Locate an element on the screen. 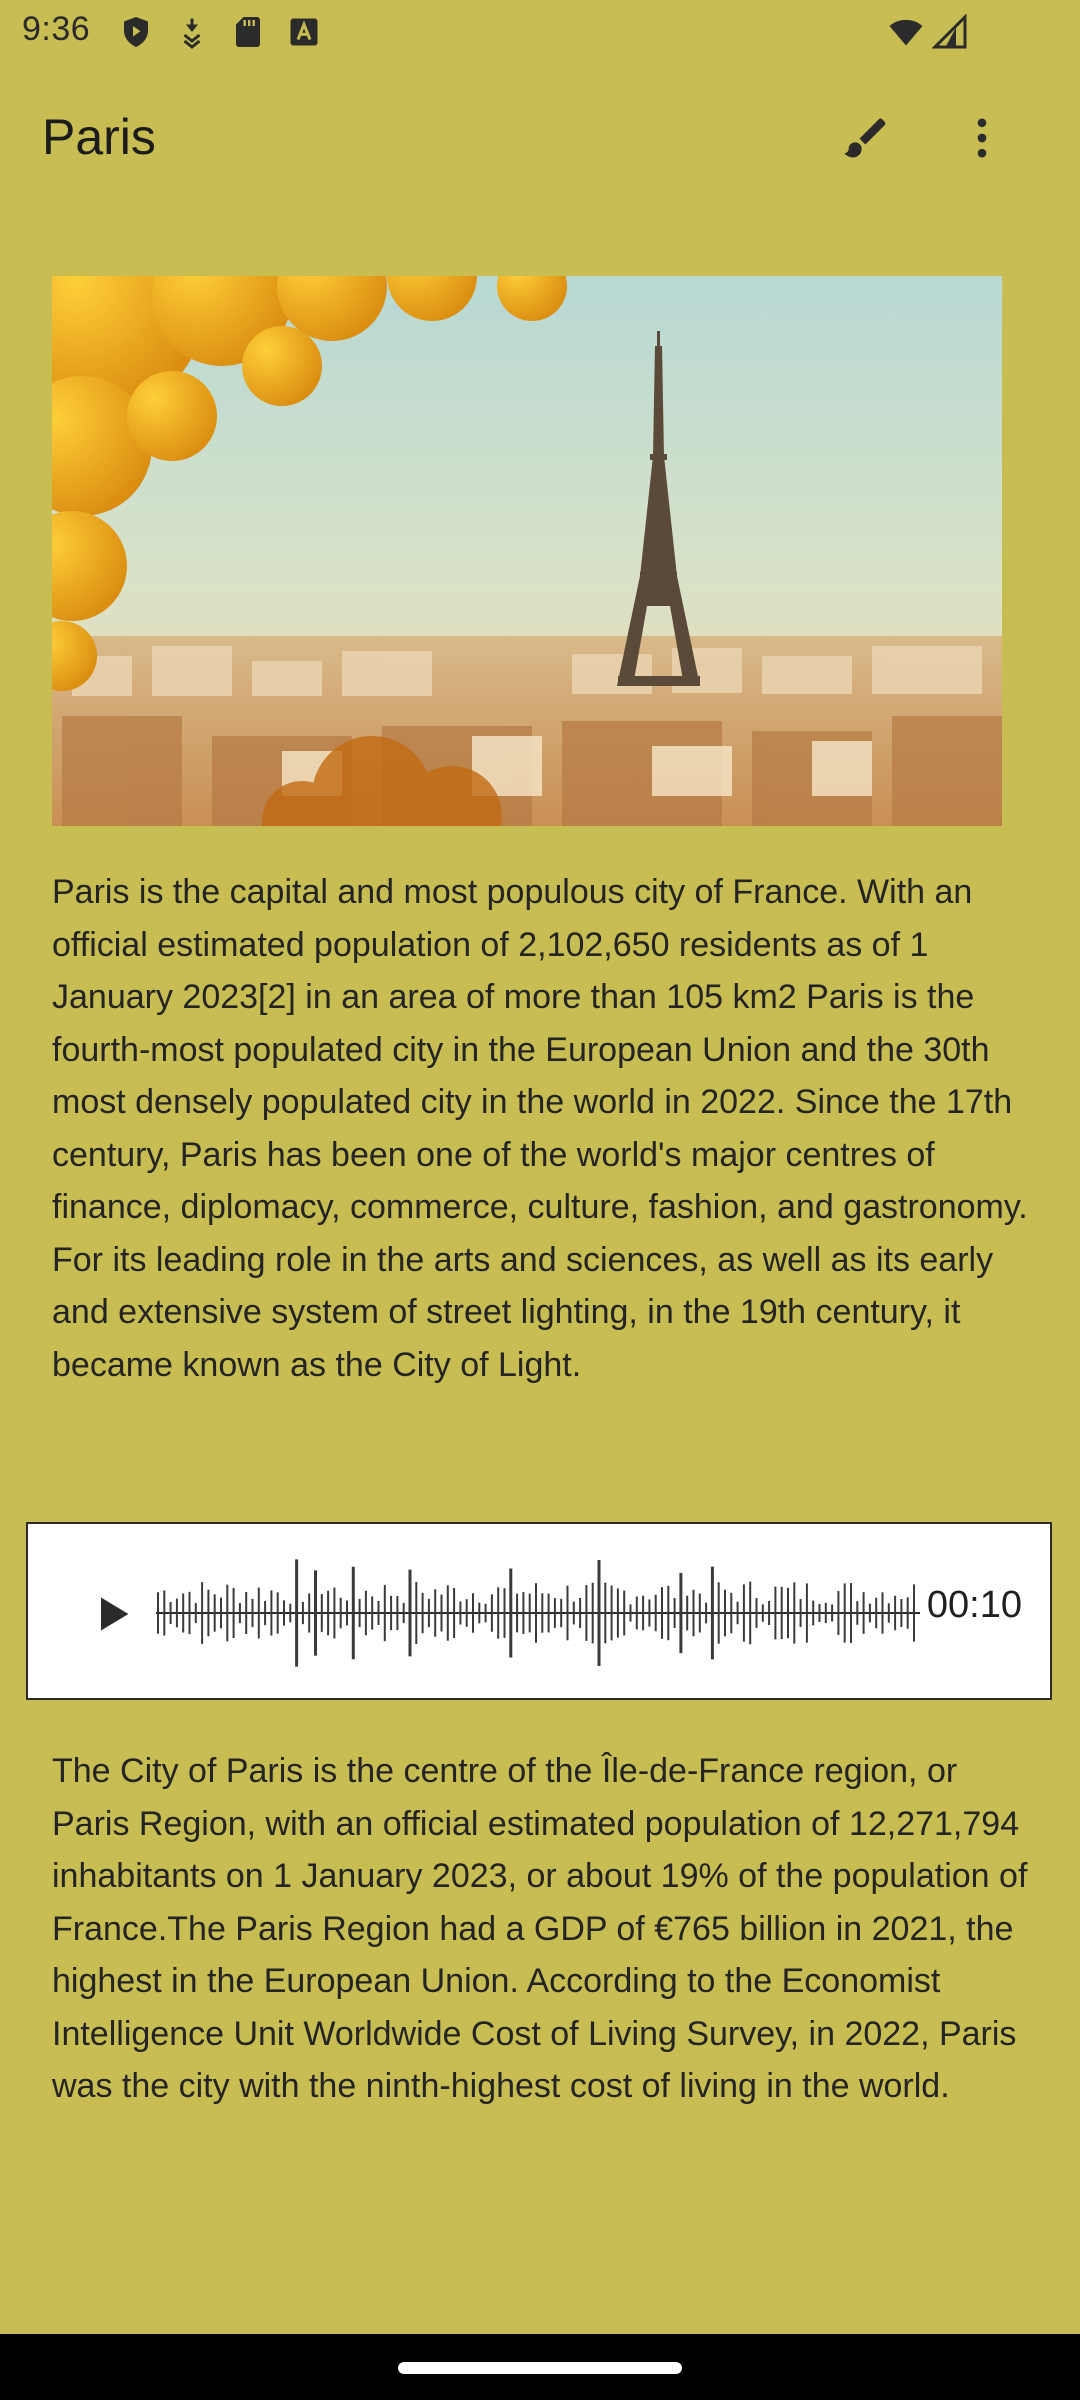 The height and width of the screenshot is (2400, 1080). status-system-icons is located at coordinates (928, 32).